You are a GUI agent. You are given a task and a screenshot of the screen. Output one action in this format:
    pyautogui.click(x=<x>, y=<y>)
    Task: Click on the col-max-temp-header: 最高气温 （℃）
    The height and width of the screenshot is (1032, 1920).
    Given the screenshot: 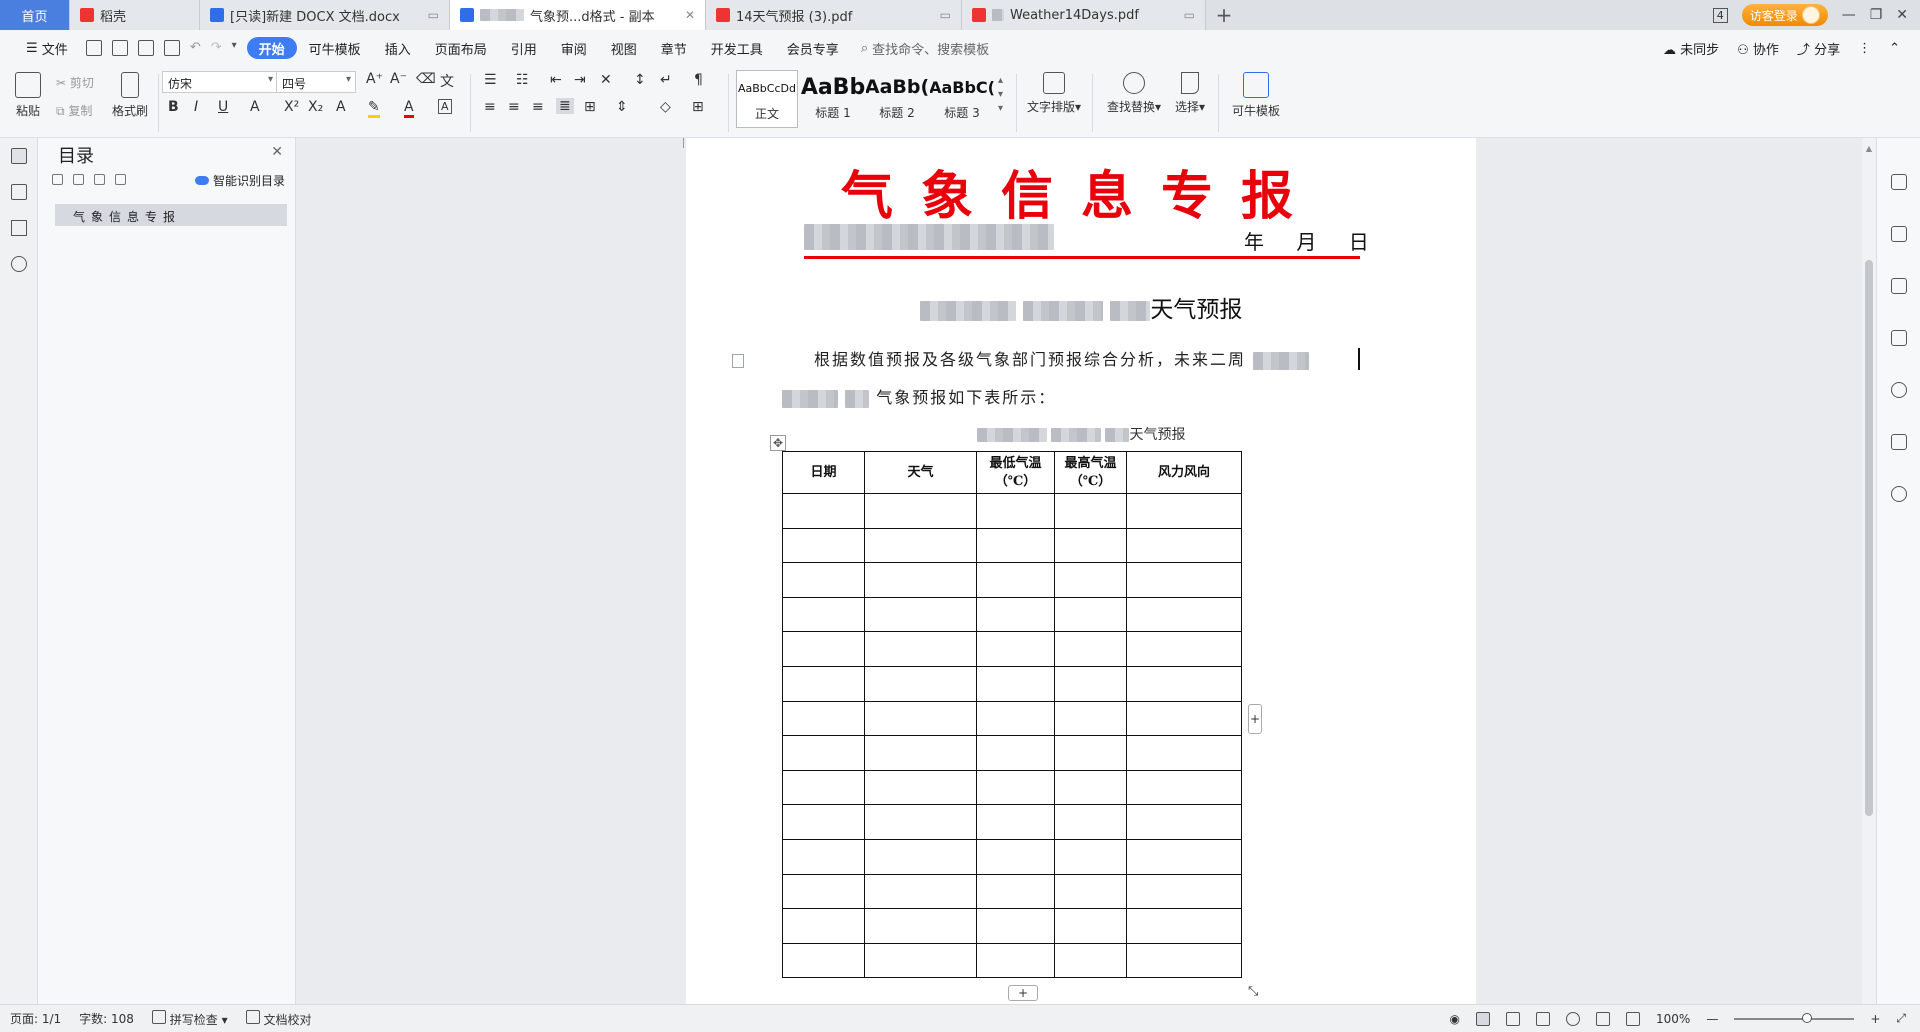 What is the action you would take?
    pyautogui.click(x=1090, y=472)
    